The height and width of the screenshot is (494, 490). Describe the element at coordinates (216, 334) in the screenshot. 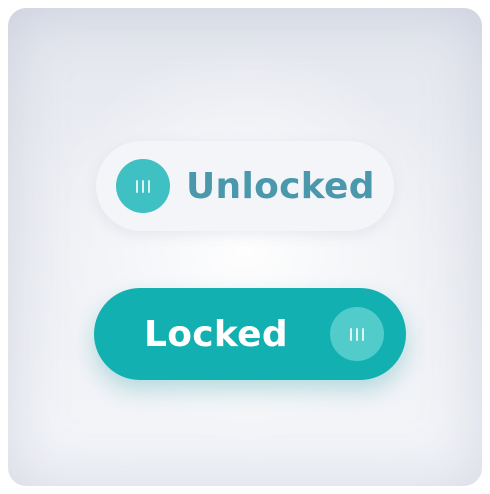

I see `locked-label: Locked` at that location.